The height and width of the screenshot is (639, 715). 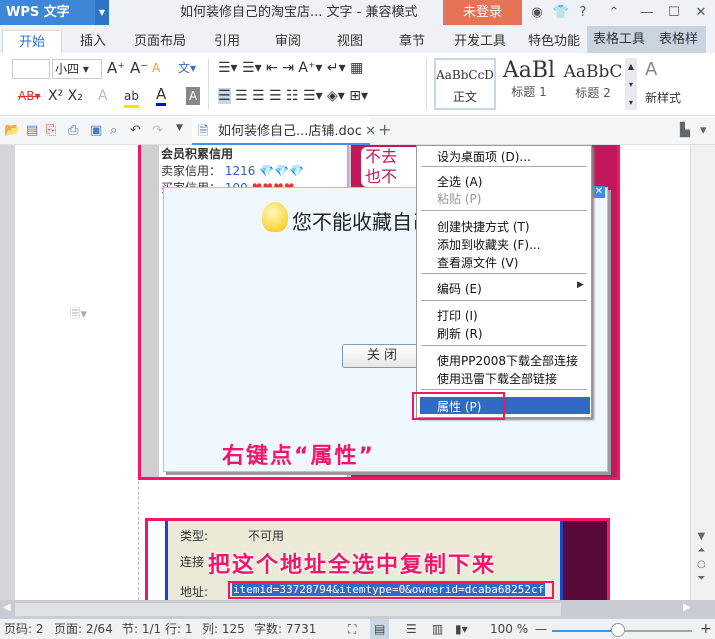 I want to click on strikethrough-icon: AB▾, so click(x=29, y=96).